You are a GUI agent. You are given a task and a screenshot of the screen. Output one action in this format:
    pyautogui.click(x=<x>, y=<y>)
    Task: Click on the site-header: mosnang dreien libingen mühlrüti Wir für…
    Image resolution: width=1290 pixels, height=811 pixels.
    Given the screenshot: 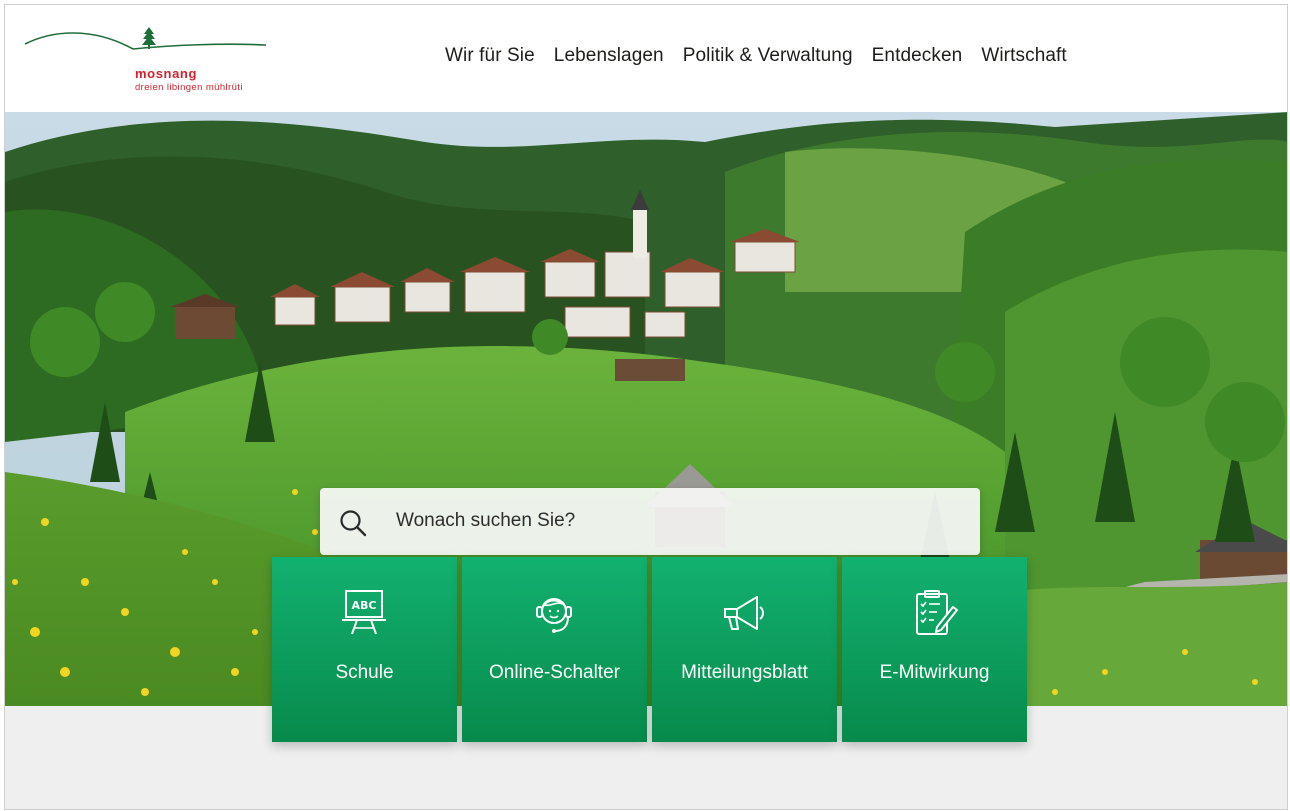 What is the action you would take?
    pyautogui.click(x=646, y=58)
    